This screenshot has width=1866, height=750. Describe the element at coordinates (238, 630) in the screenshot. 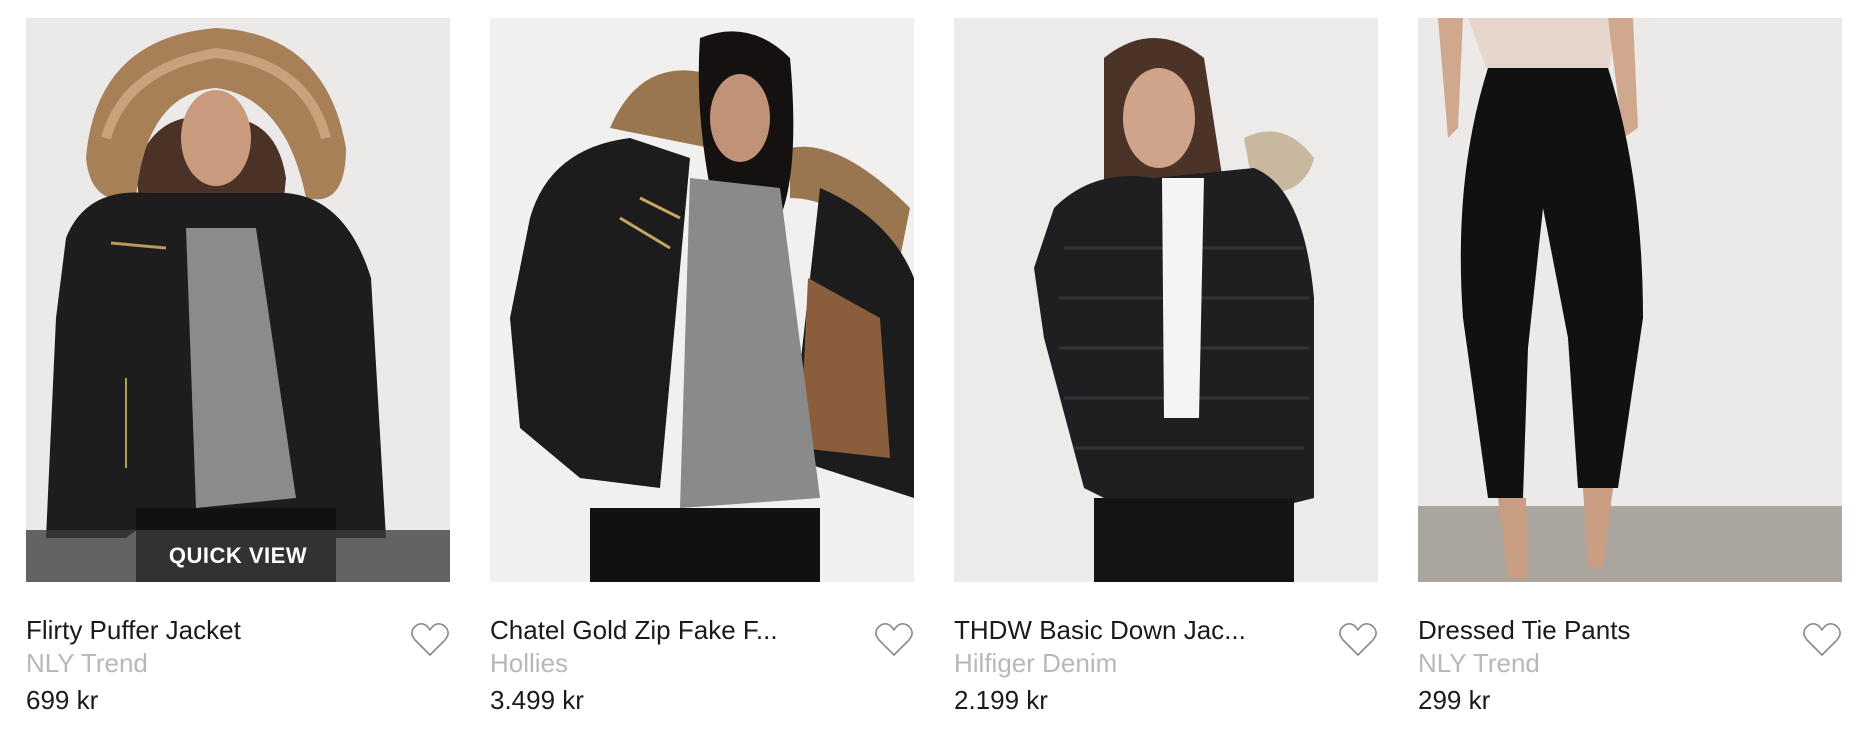

I see `product-name: Flirty Puffer Jacket` at that location.